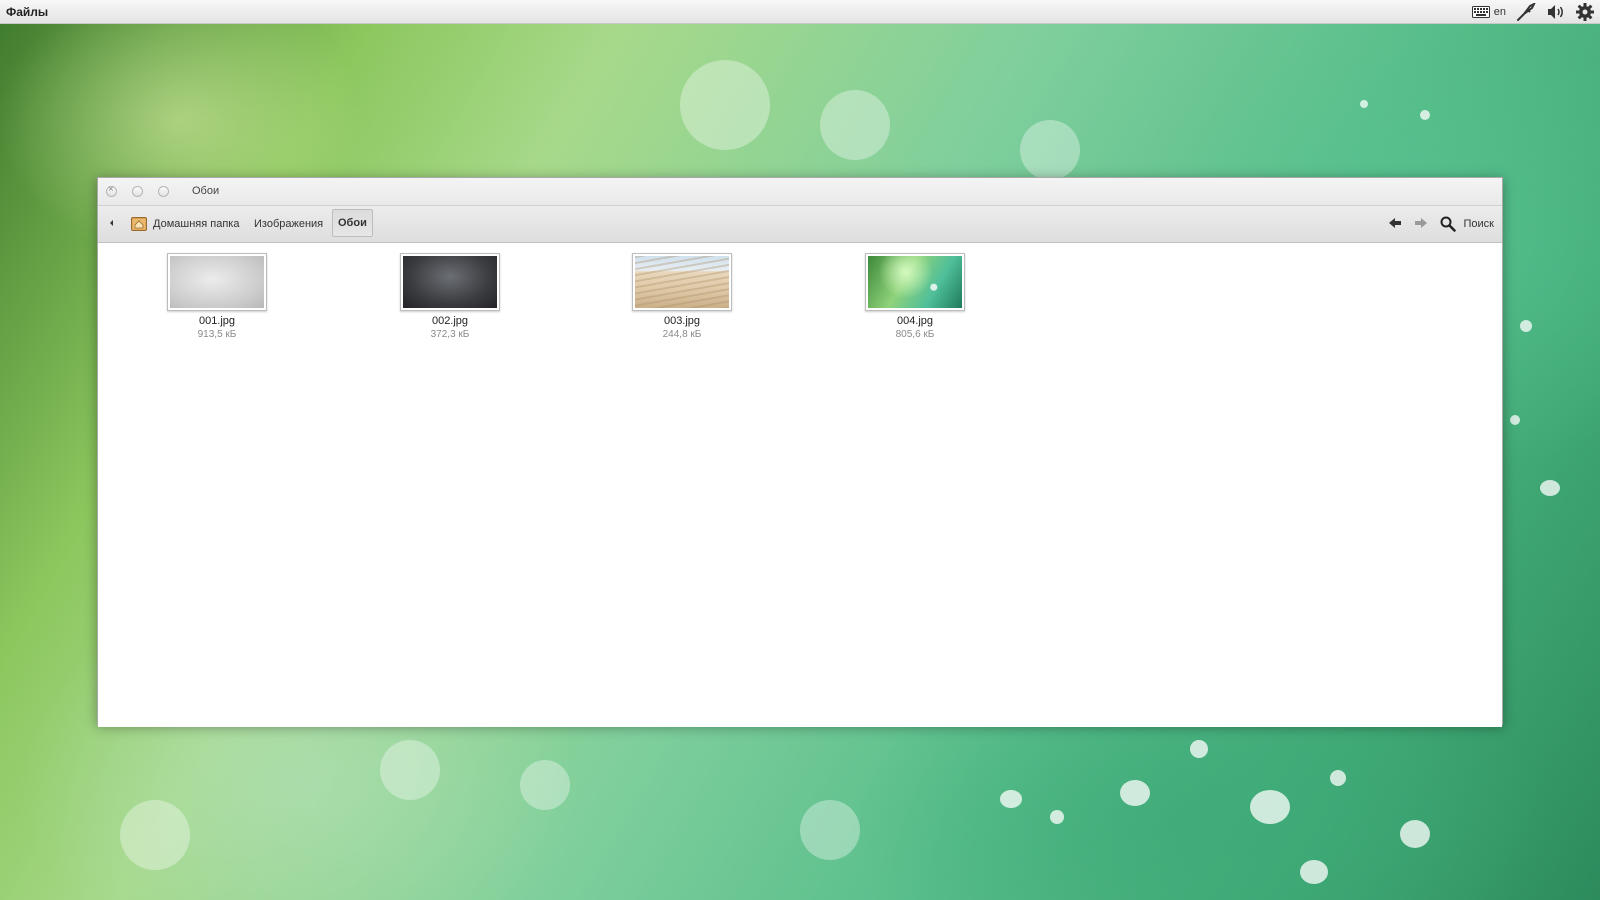 This screenshot has height=900, width=1600. I want to click on keyboard-layout-label: en, so click(1499, 11).